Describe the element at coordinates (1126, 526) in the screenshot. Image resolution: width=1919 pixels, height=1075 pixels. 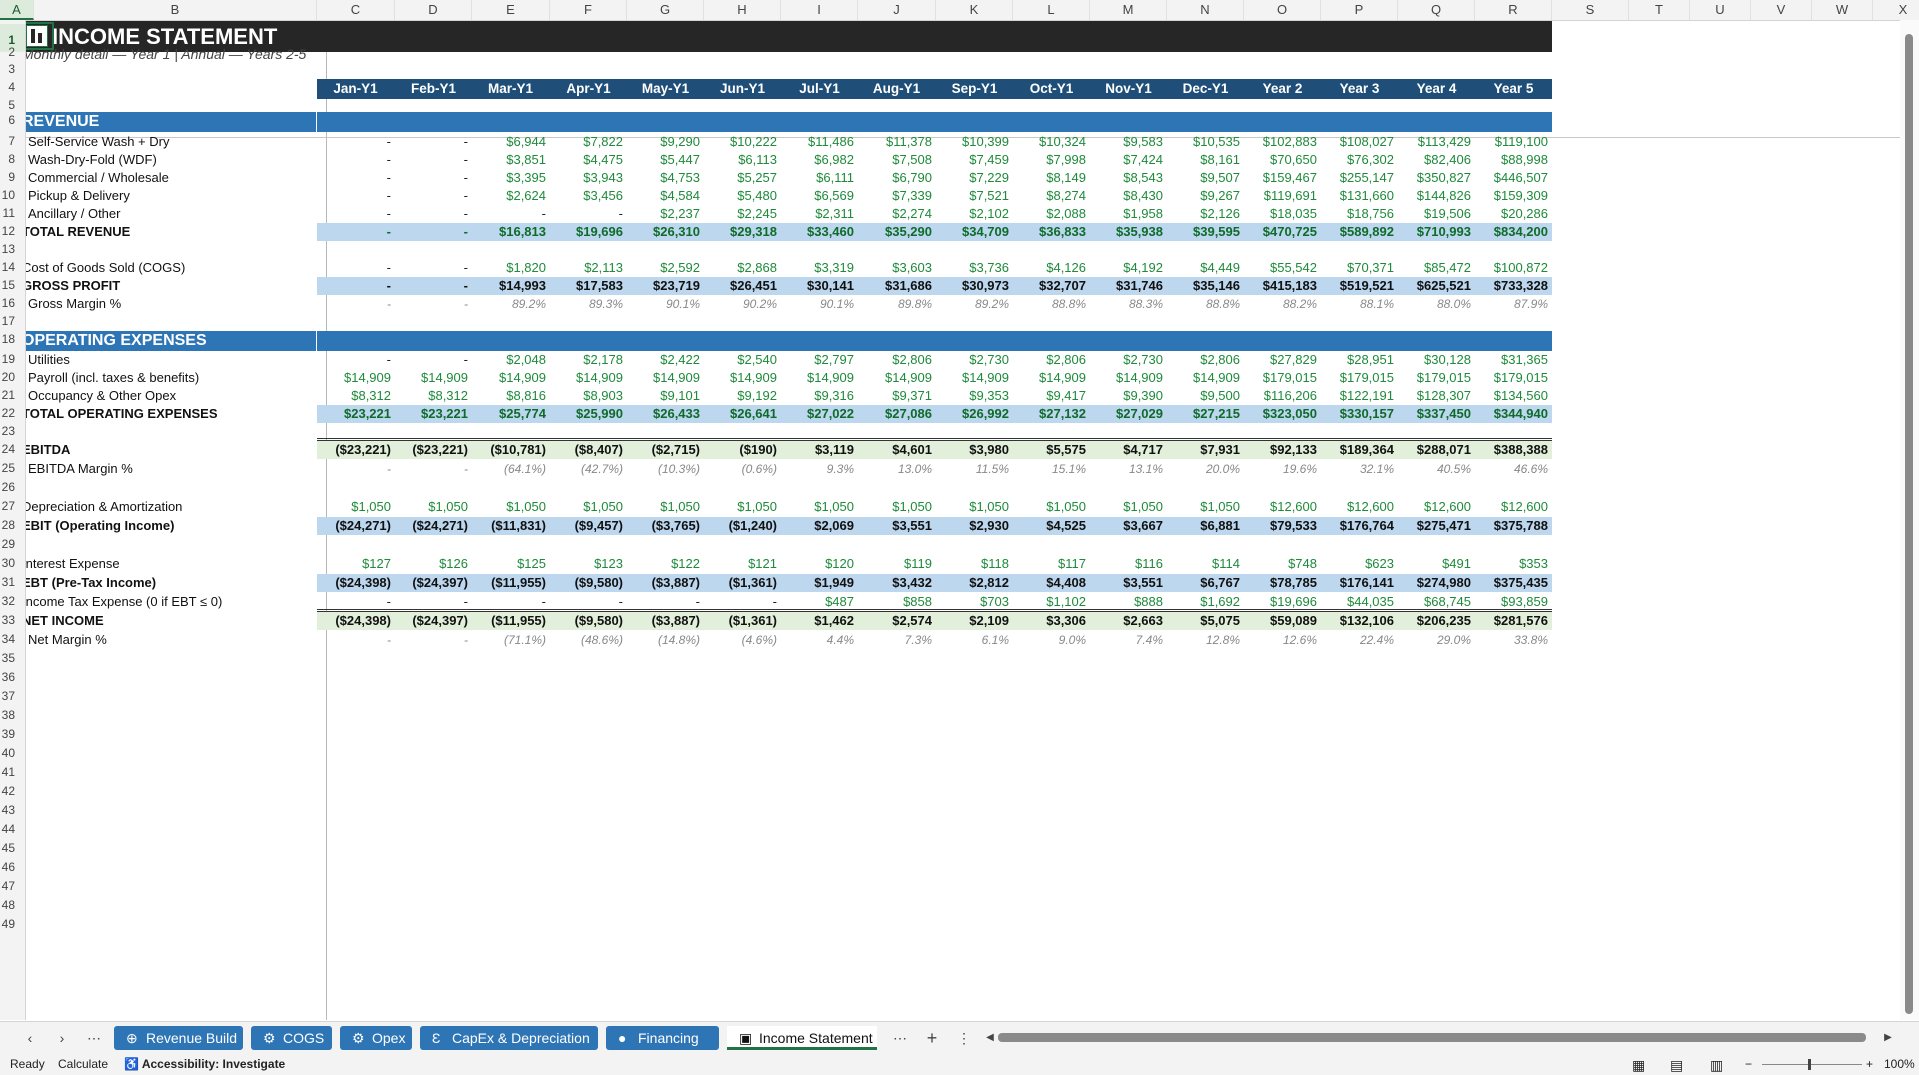
I see `value-cell: $3,667` at that location.